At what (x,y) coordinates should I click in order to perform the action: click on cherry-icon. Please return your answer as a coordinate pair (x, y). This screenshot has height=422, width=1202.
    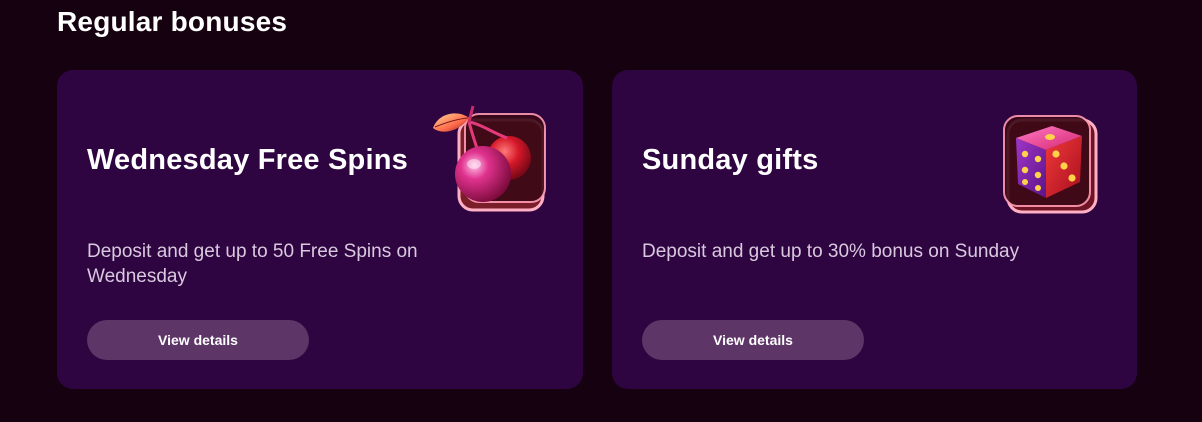
    Looking at the image, I should click on (489, 158).